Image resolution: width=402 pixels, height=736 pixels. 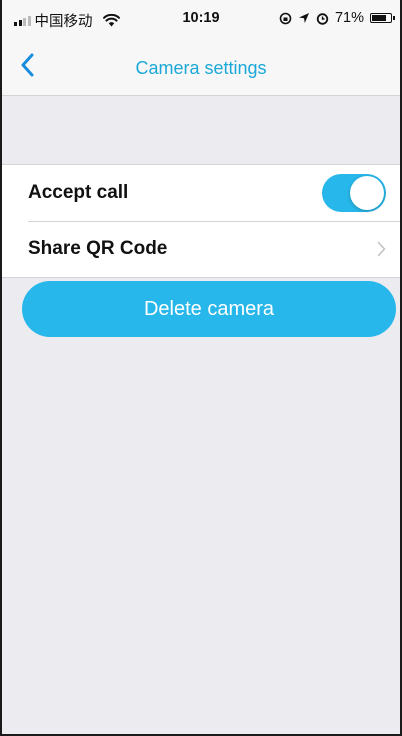 What do you see at coordinates (303, 18) in the screenshot?
I see `location-icon` at bounding box center [303, 18].